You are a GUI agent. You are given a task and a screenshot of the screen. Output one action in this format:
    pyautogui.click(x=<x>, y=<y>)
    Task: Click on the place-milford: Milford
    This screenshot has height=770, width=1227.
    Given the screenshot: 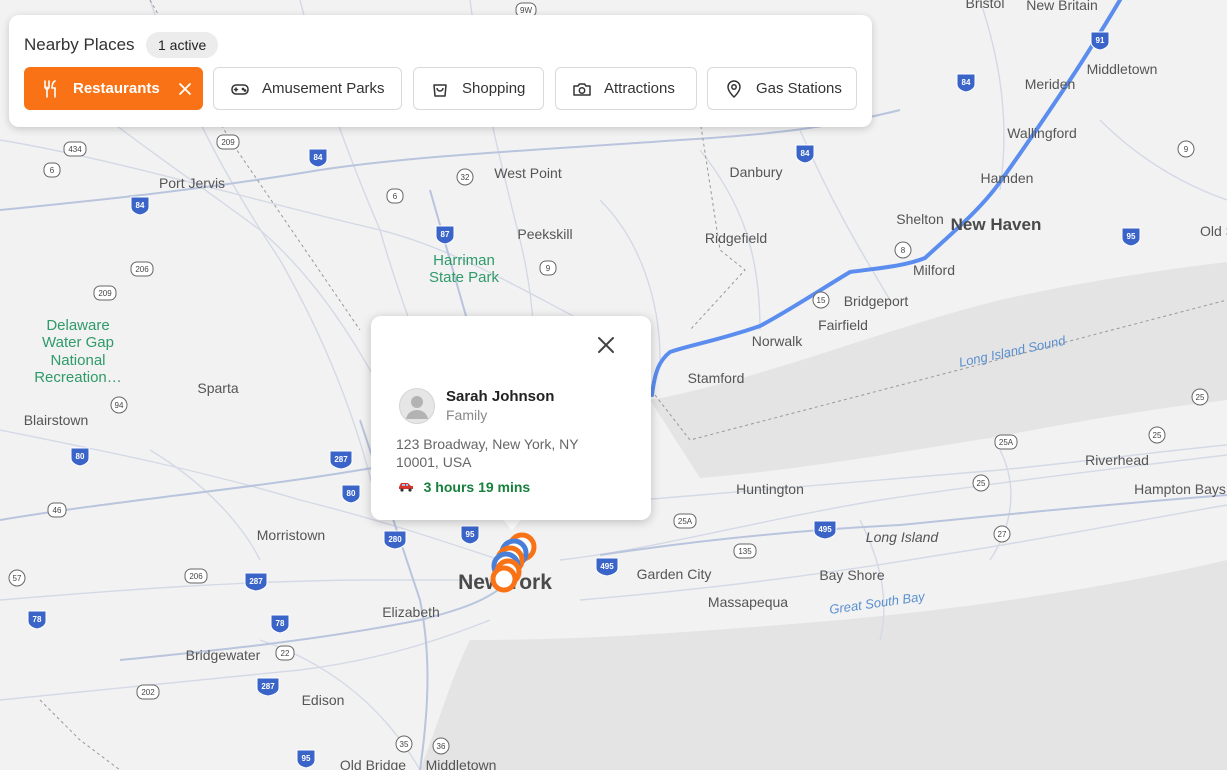 What is the action you would take?
    pyautogui.click(x=934, y=270)
    